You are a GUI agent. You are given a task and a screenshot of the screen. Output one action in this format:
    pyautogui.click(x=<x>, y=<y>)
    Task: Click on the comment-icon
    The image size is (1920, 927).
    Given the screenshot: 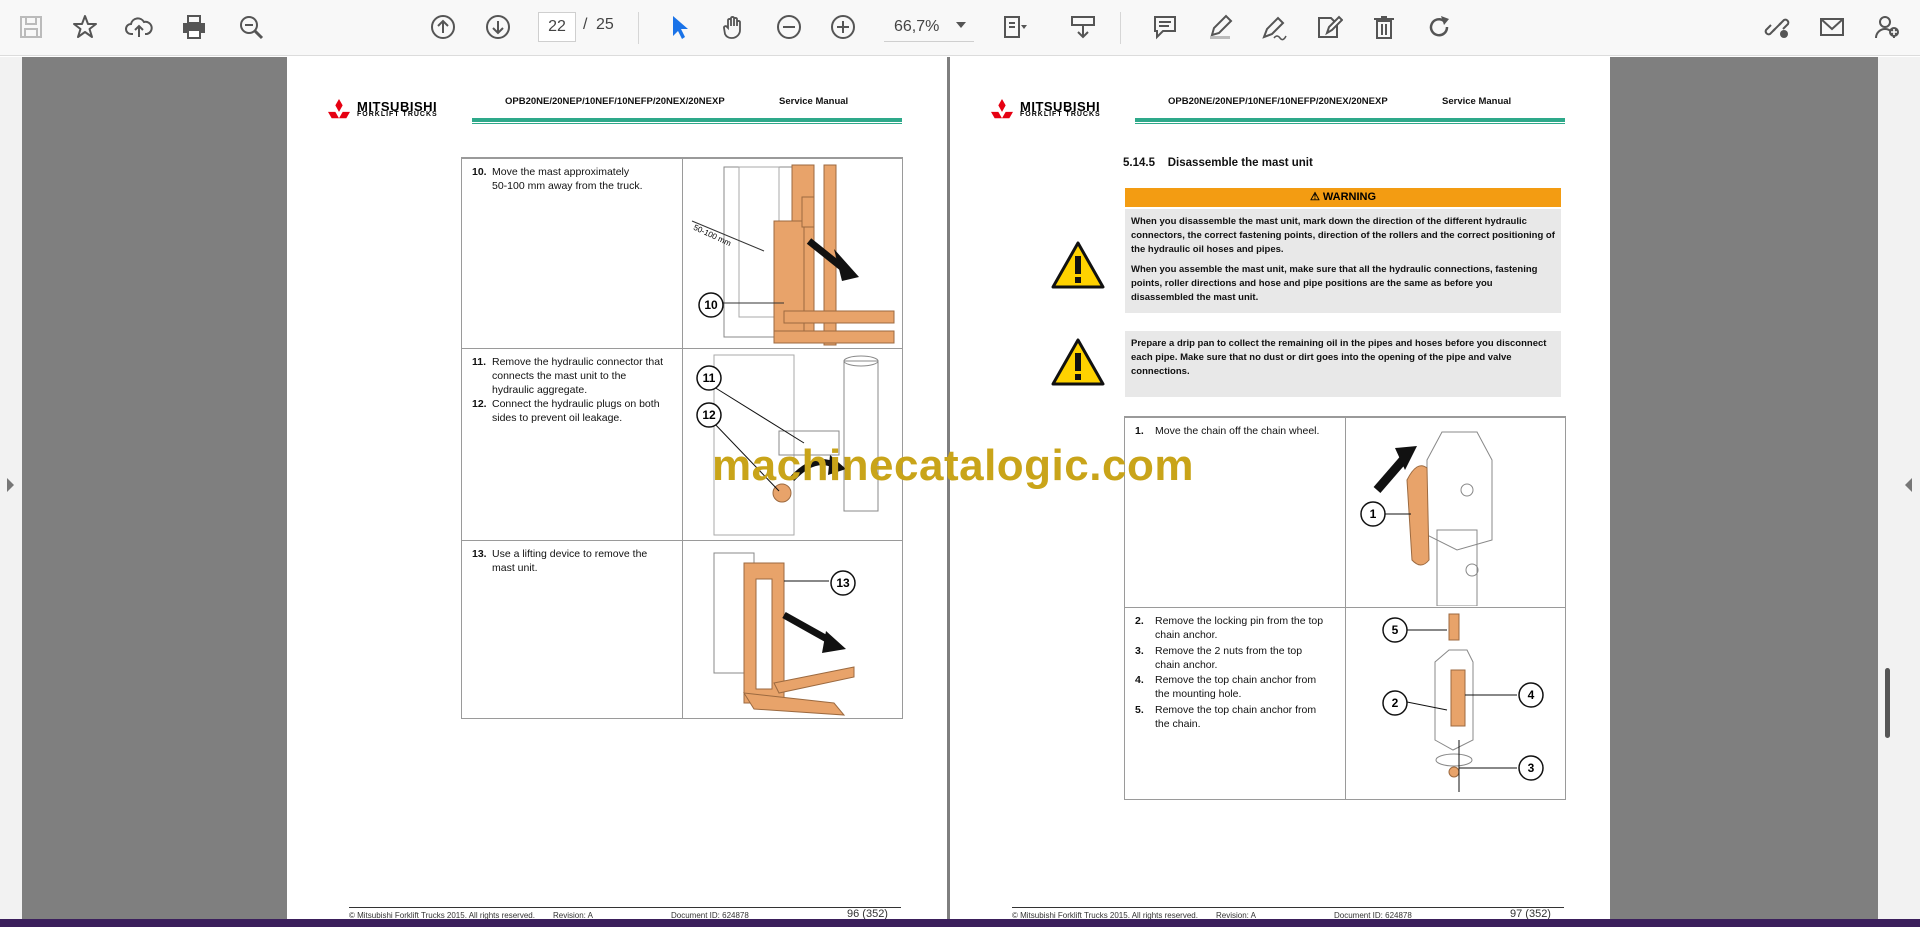 What is the action you would take?
    pyautogui.click(x=1165, y=27)
    